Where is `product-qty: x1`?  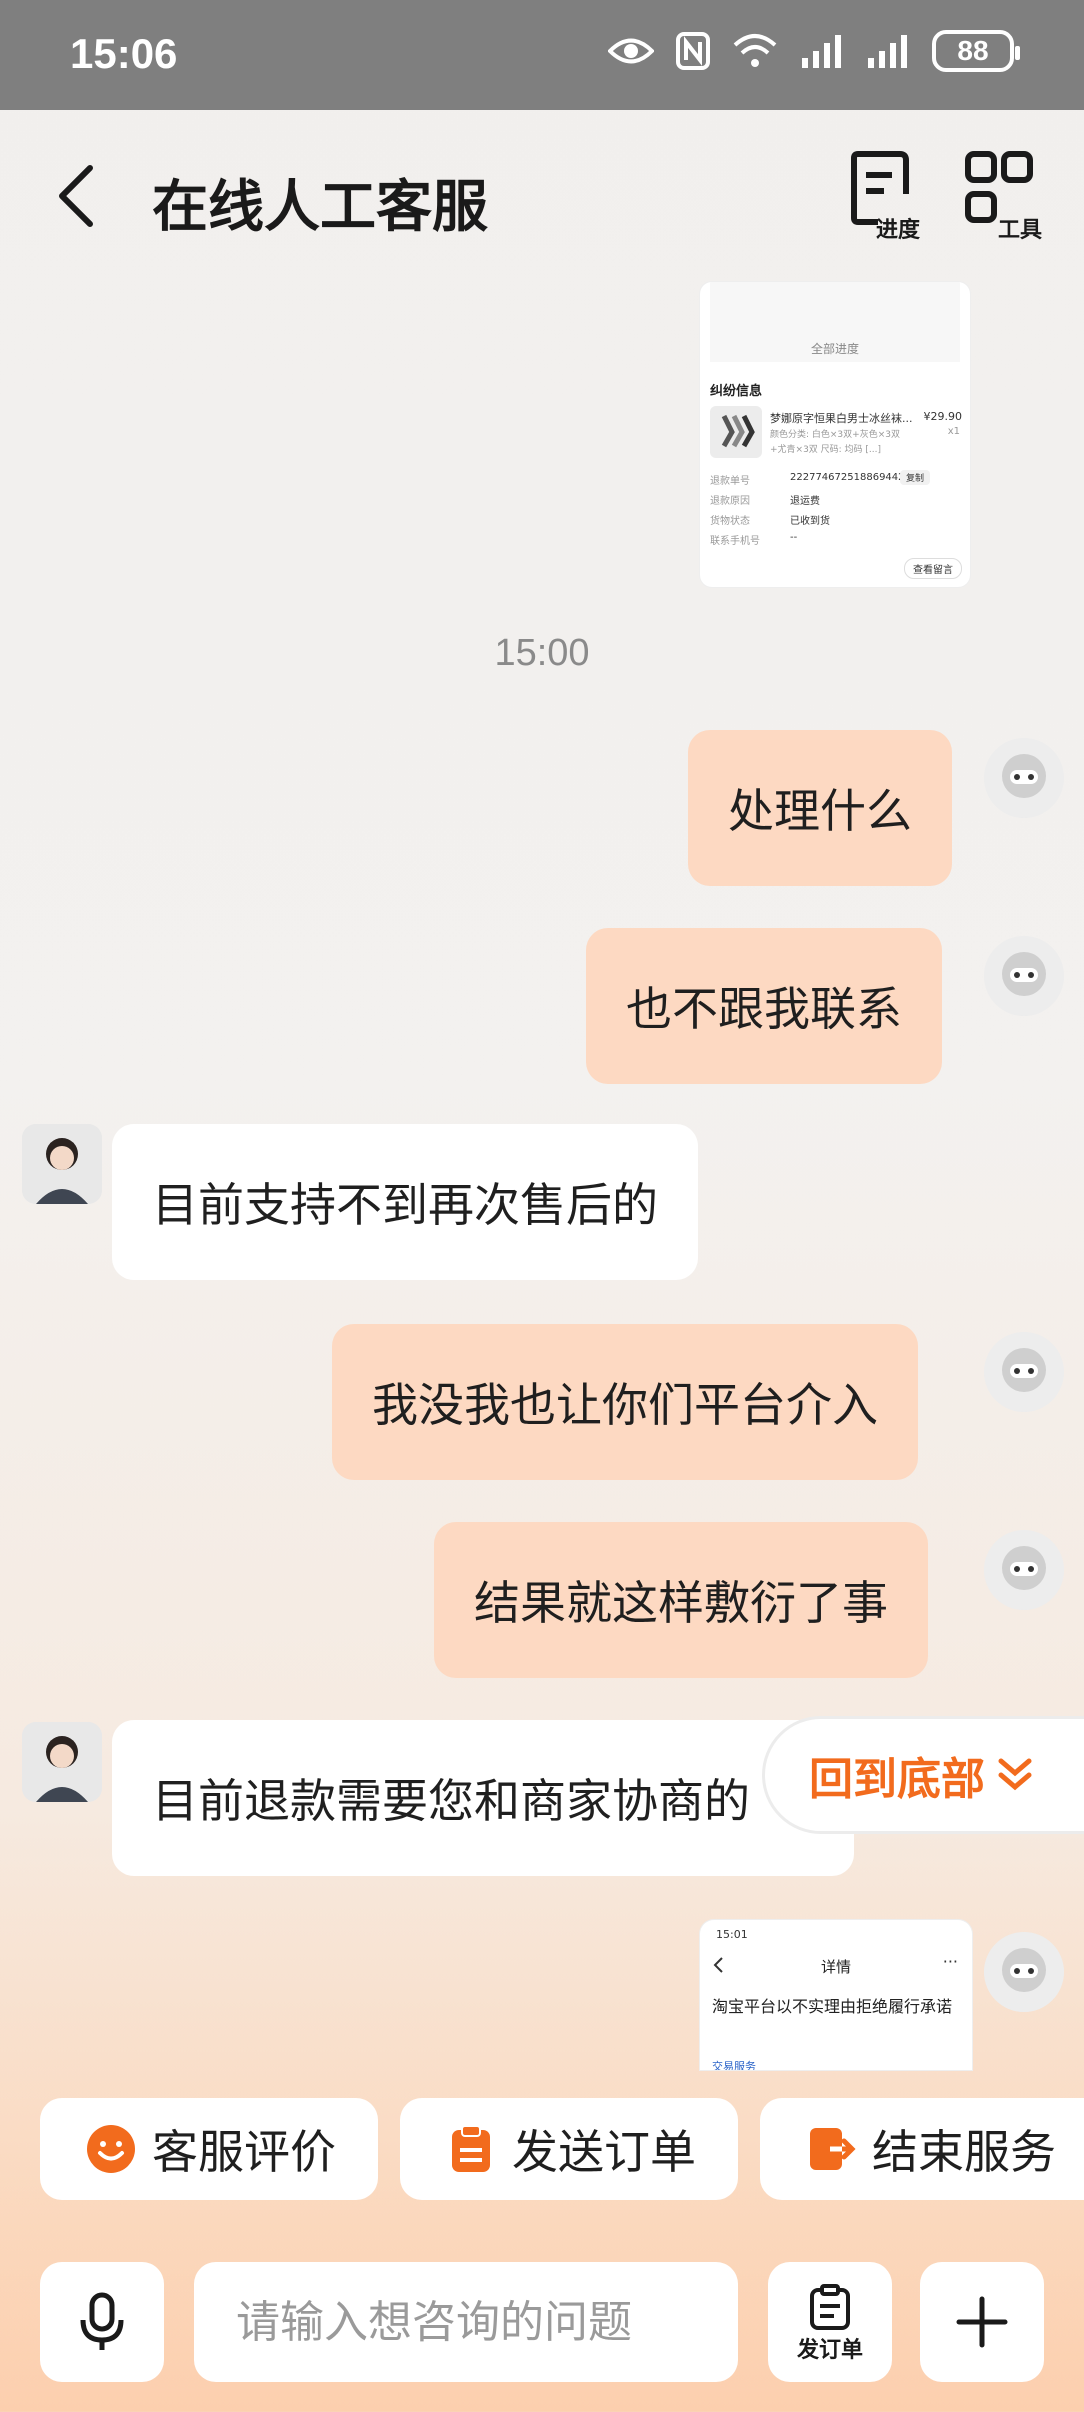
product-qty: x1 is located at coordinates (953, 431).